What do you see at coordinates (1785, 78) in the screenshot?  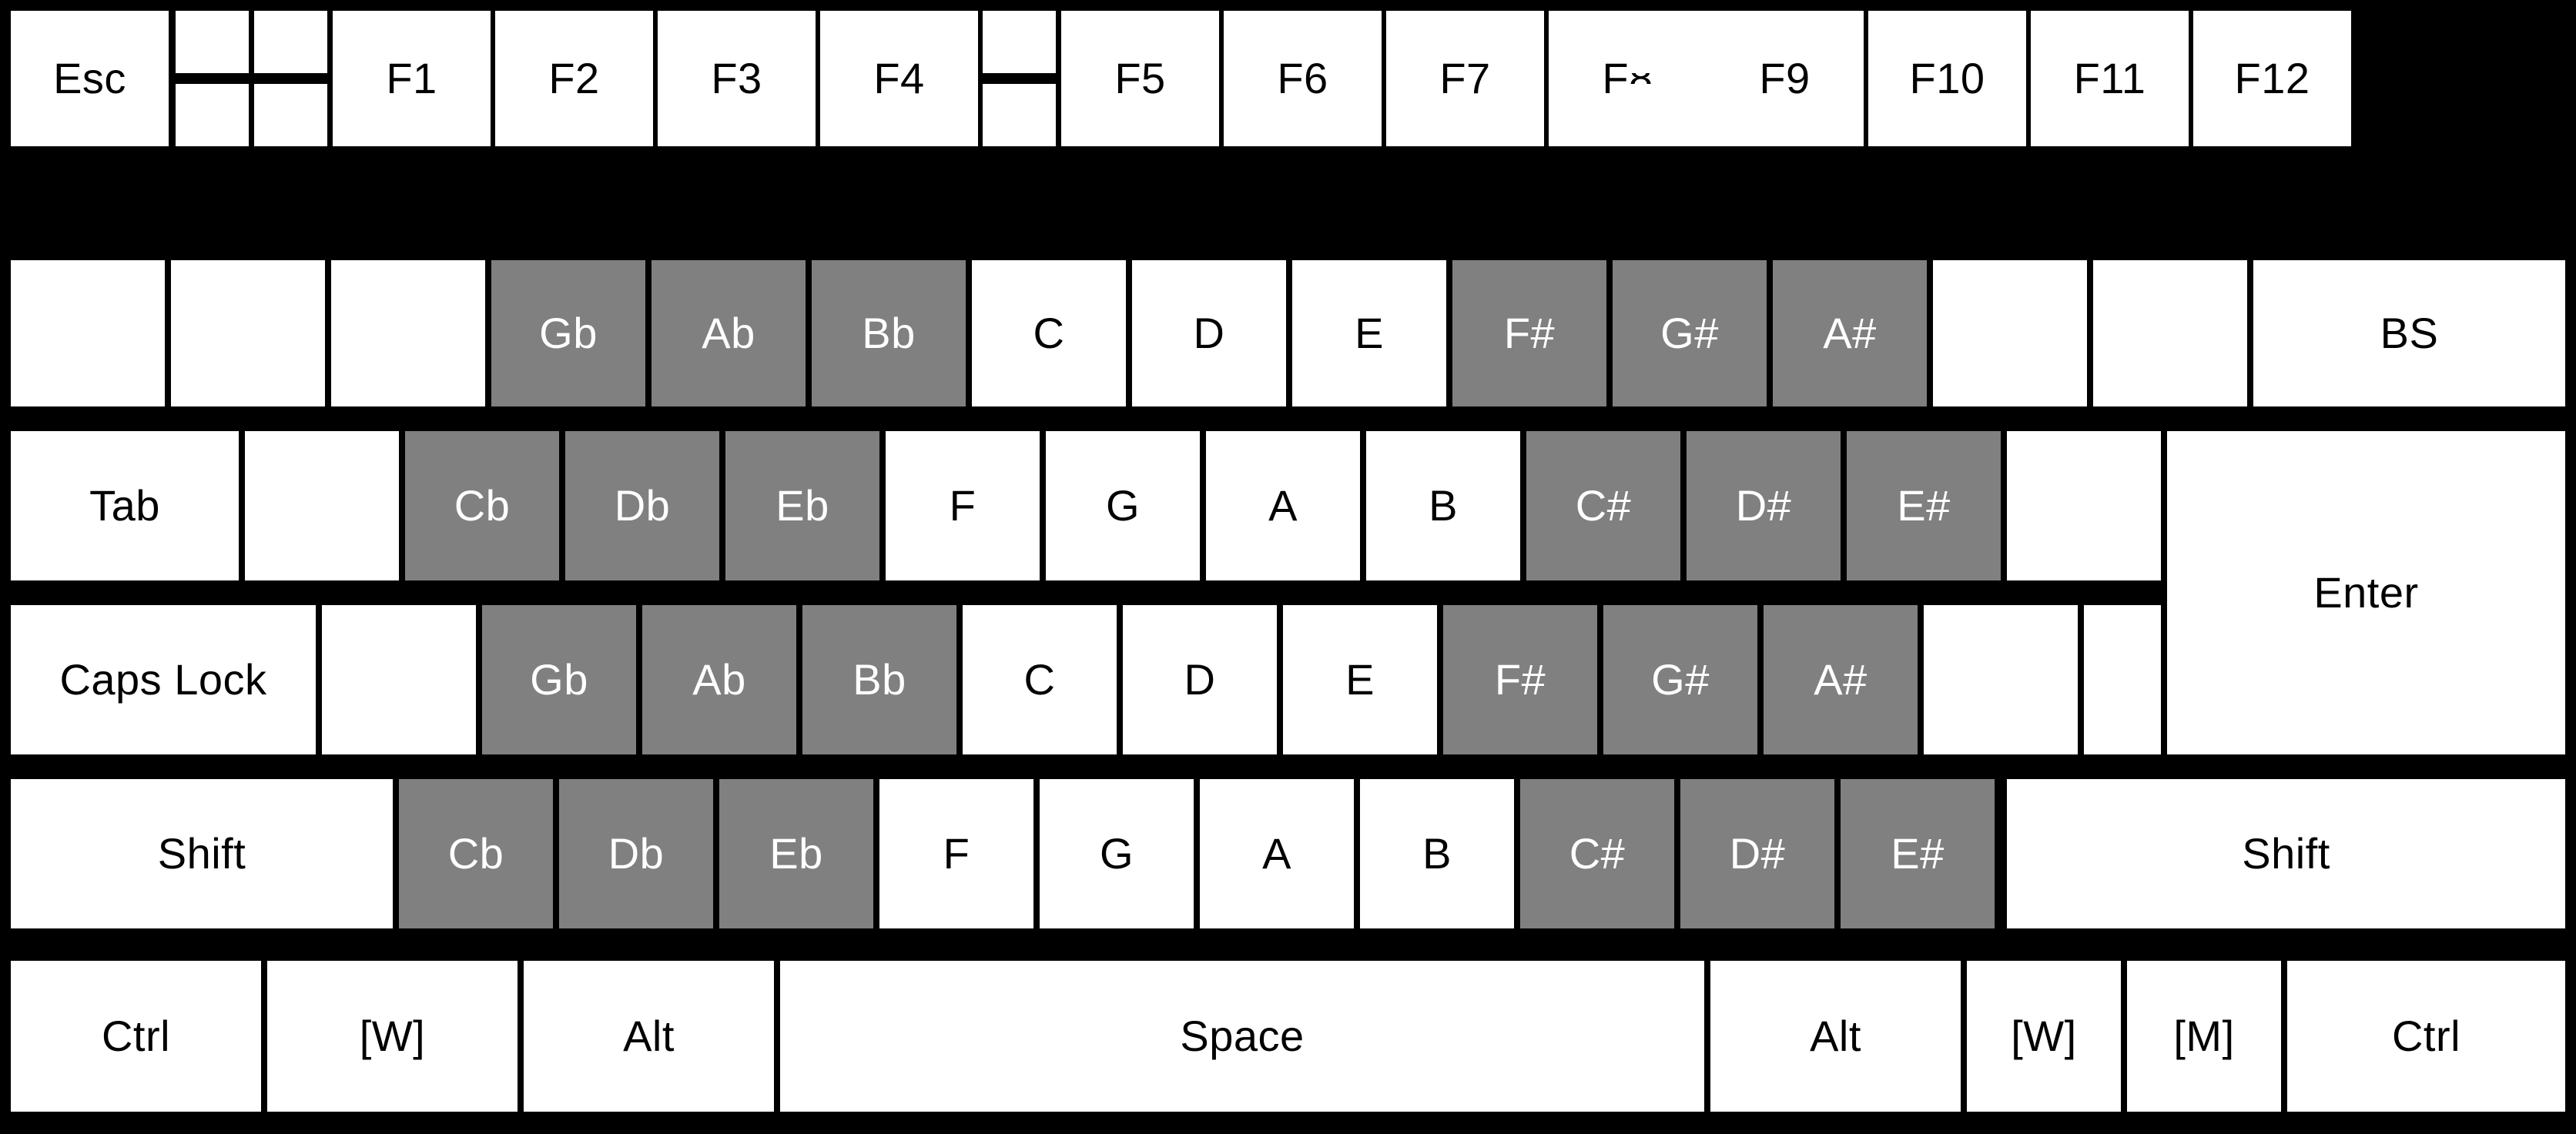 I see `key-f9: F9` at bounding box center [1785, 78].